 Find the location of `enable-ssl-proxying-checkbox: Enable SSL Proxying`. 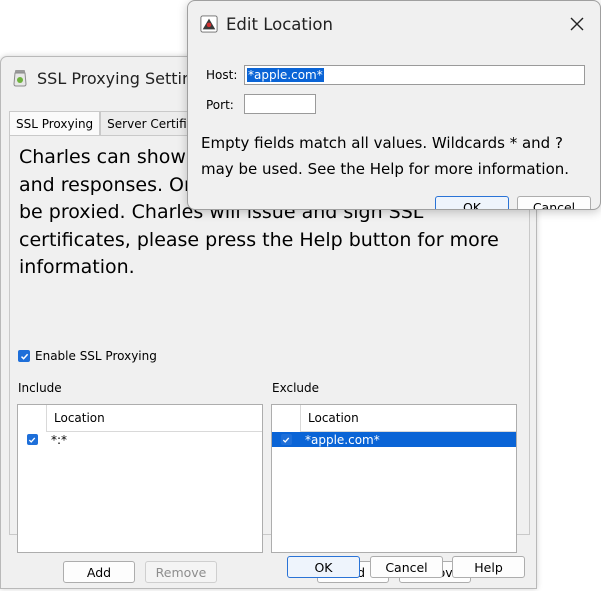

enable-ssl-proxying-checkbox: Enable SSL Proxying is located at coordinates (87, 356).